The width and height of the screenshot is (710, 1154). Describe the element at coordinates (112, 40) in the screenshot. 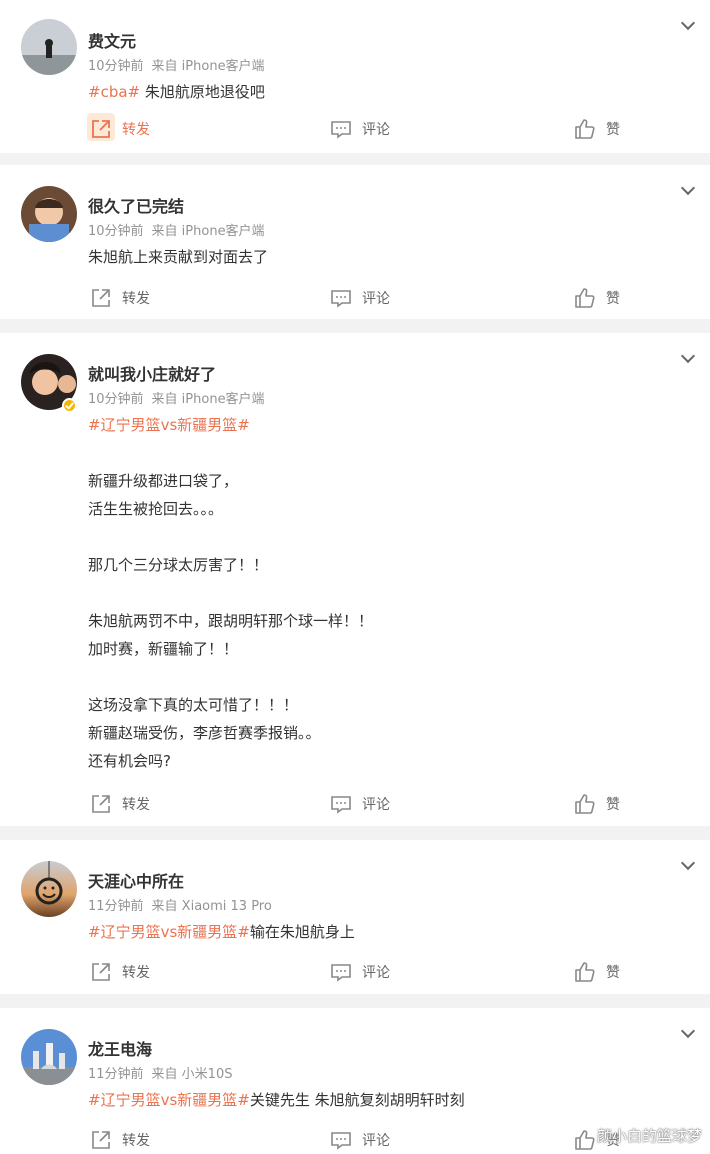

I see `user-name: 费文元` at that location.